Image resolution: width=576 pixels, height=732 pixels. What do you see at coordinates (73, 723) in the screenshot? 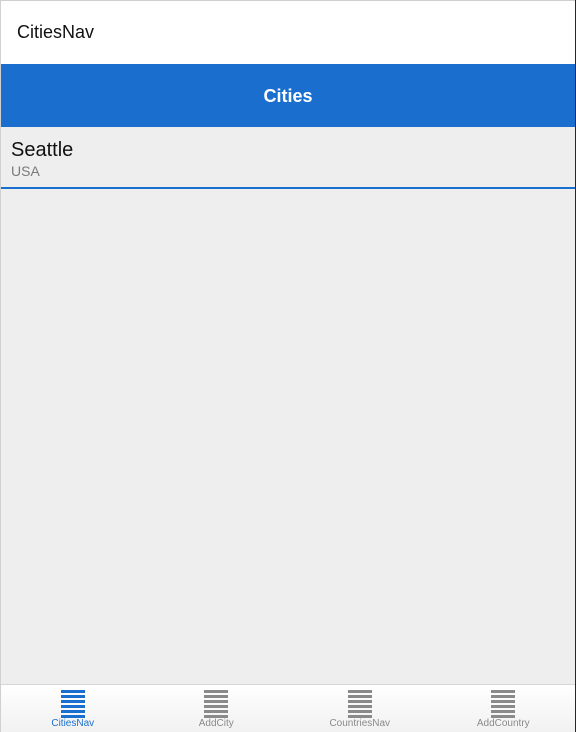
I see `tab-label: CitiesNav` at bounding box center [73, 723].